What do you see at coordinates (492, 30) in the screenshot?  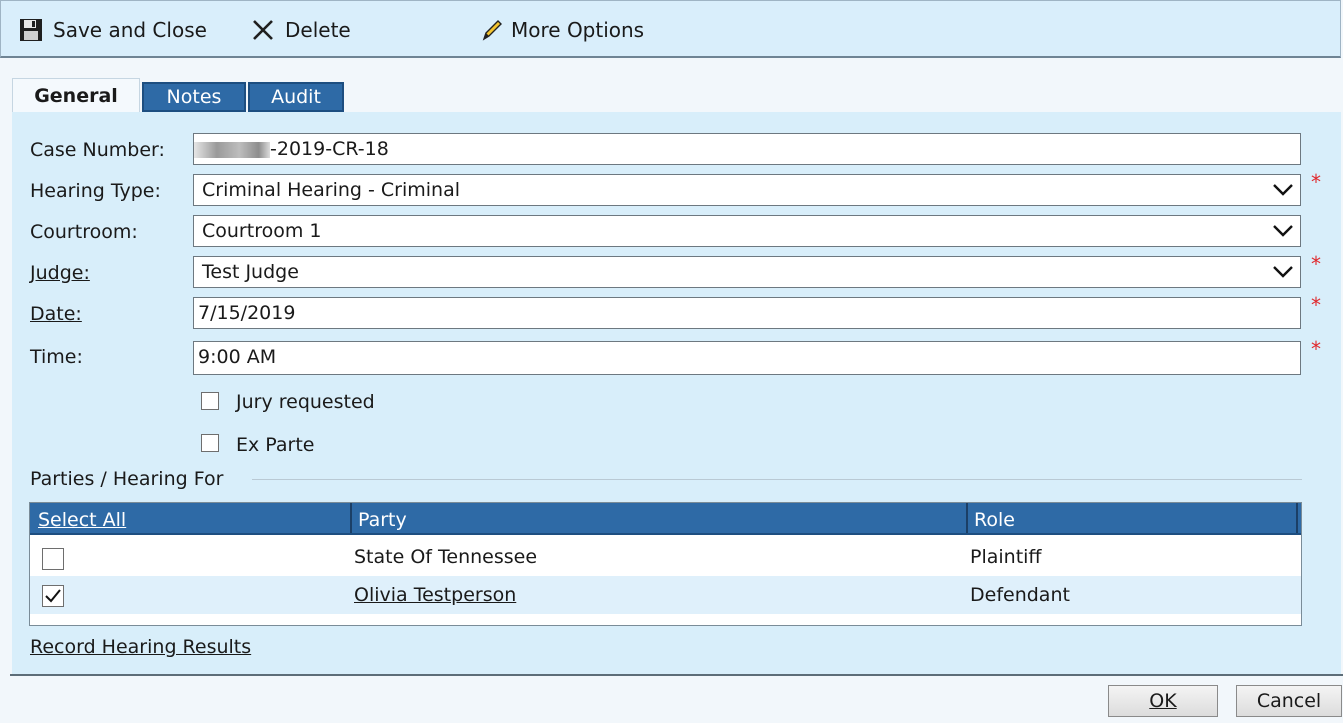 I see `pencil-icon` at bounding box center [492, 30].